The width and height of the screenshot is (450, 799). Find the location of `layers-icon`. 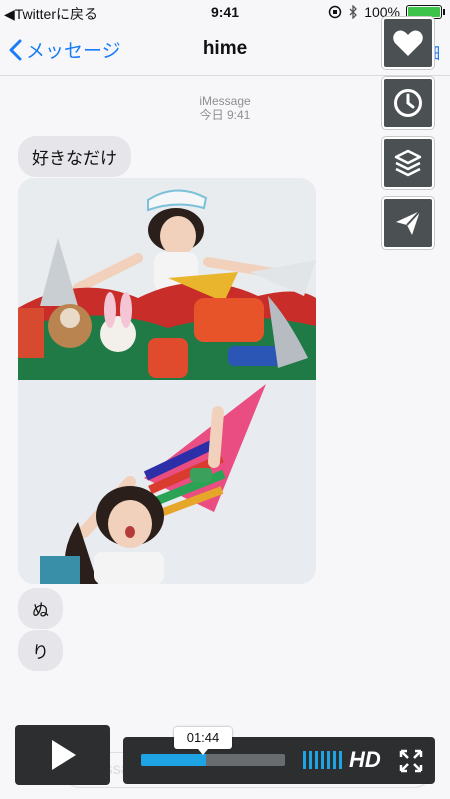

layers-icon is located at coordinates (408, 163).